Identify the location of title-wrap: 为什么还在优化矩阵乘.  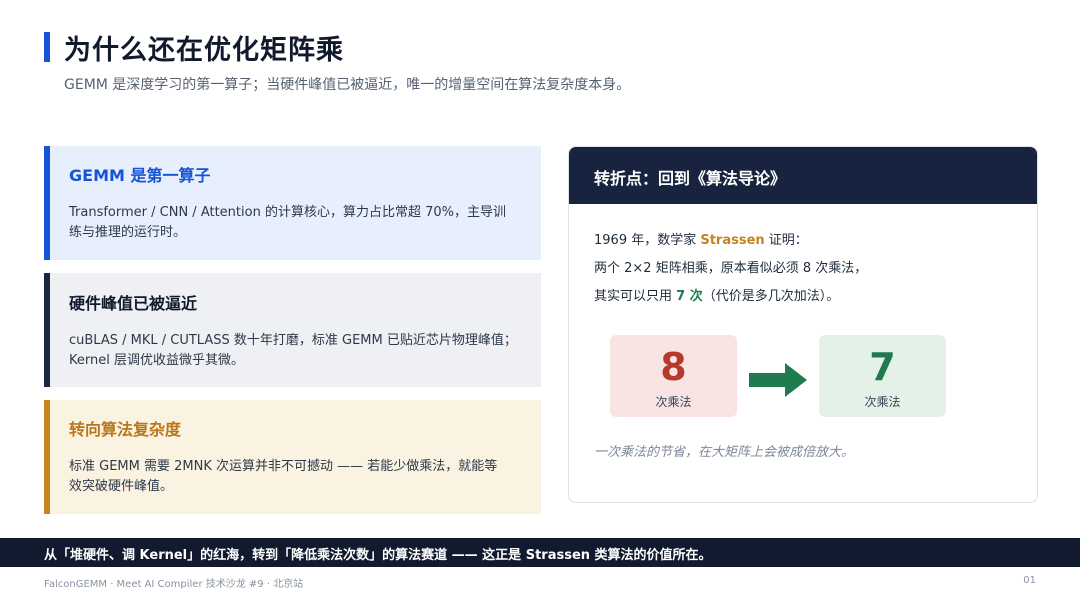
(194, 48).